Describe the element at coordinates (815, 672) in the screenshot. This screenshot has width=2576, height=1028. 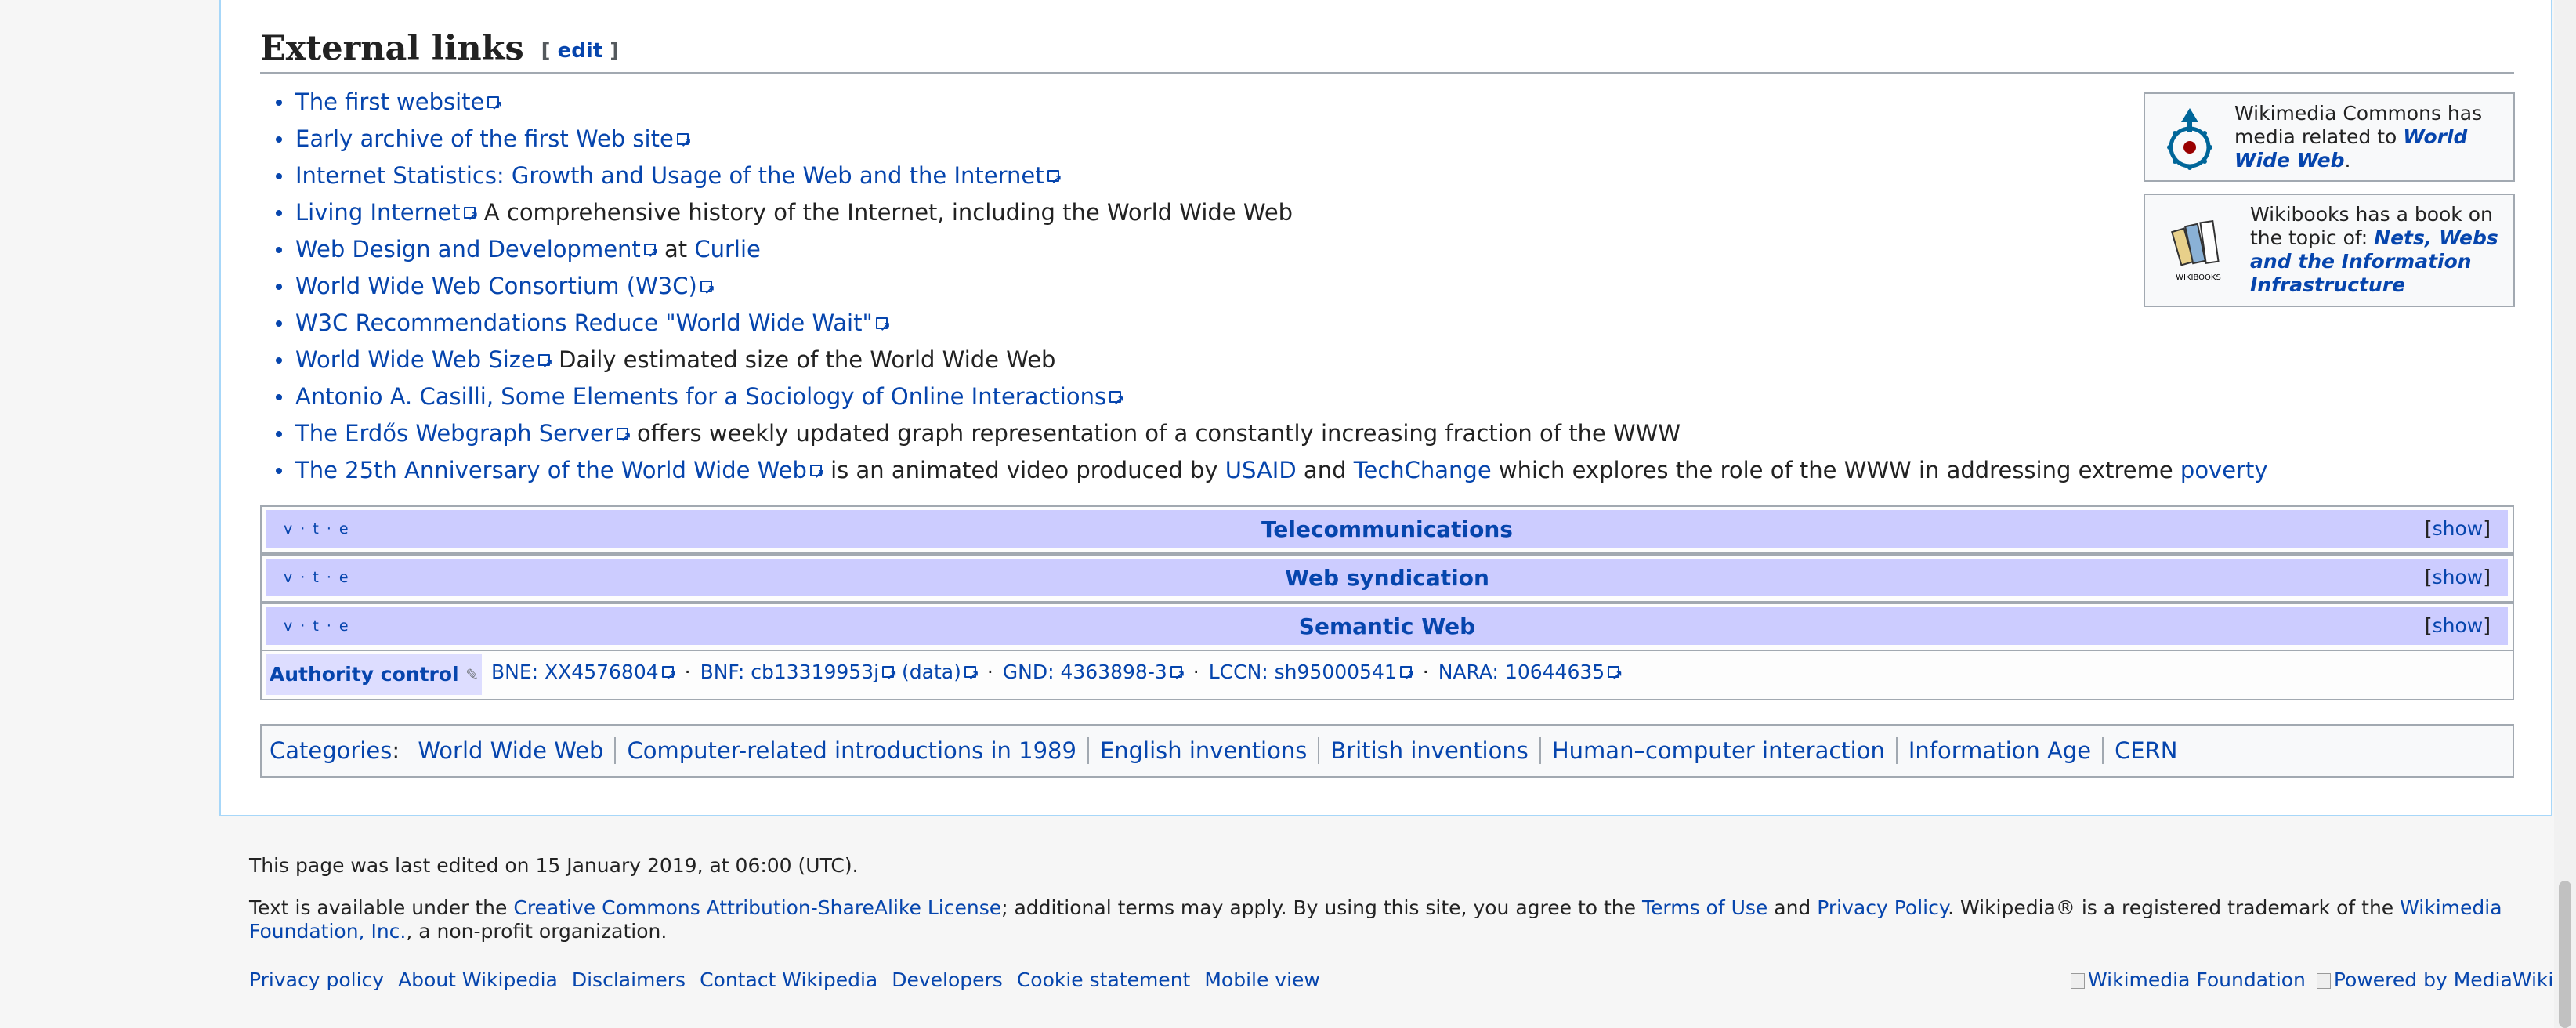
I see `bnf-link: cb13319953j` at that location.